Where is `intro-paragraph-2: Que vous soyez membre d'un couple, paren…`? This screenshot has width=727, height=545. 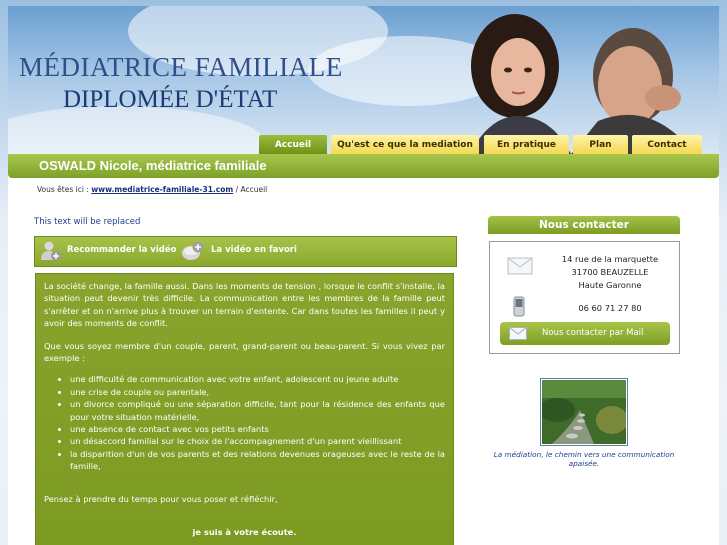
intro-paragraph-2: Que vous soyez membre d'un couple, paren… is located at coordinates (244, 352).